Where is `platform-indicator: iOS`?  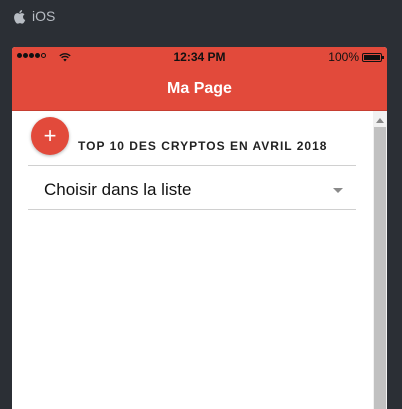 platform-indicator: iOS is located at coordinates (33, 16).